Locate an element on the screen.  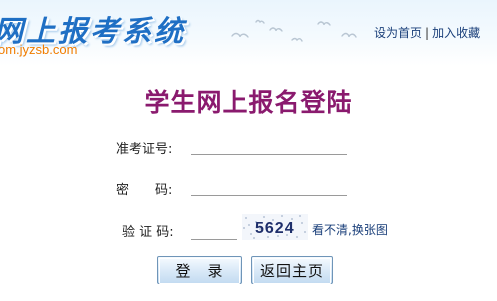
page-title: 学生网上报名登陆 is located at coordinates (248, 102).